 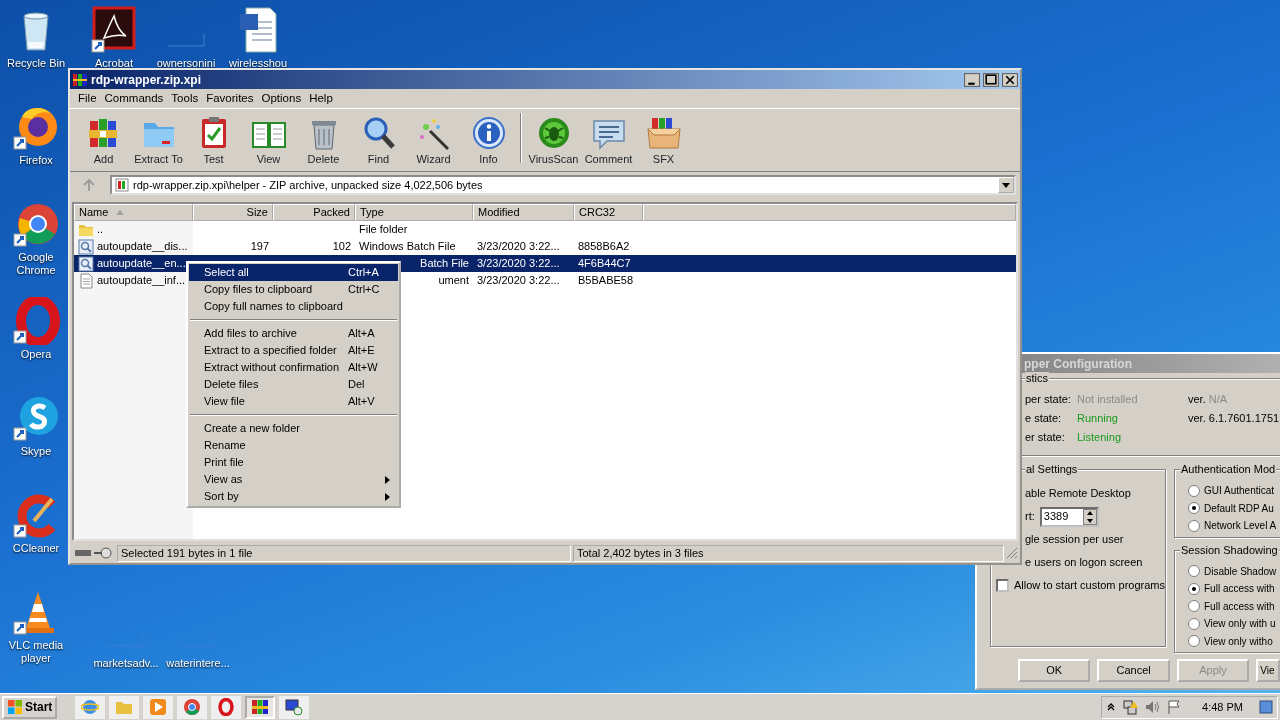 What do you see at coordinates (233, 212) in the screenshot?
I see `column-header: Size` at bounding box center [233, 212].